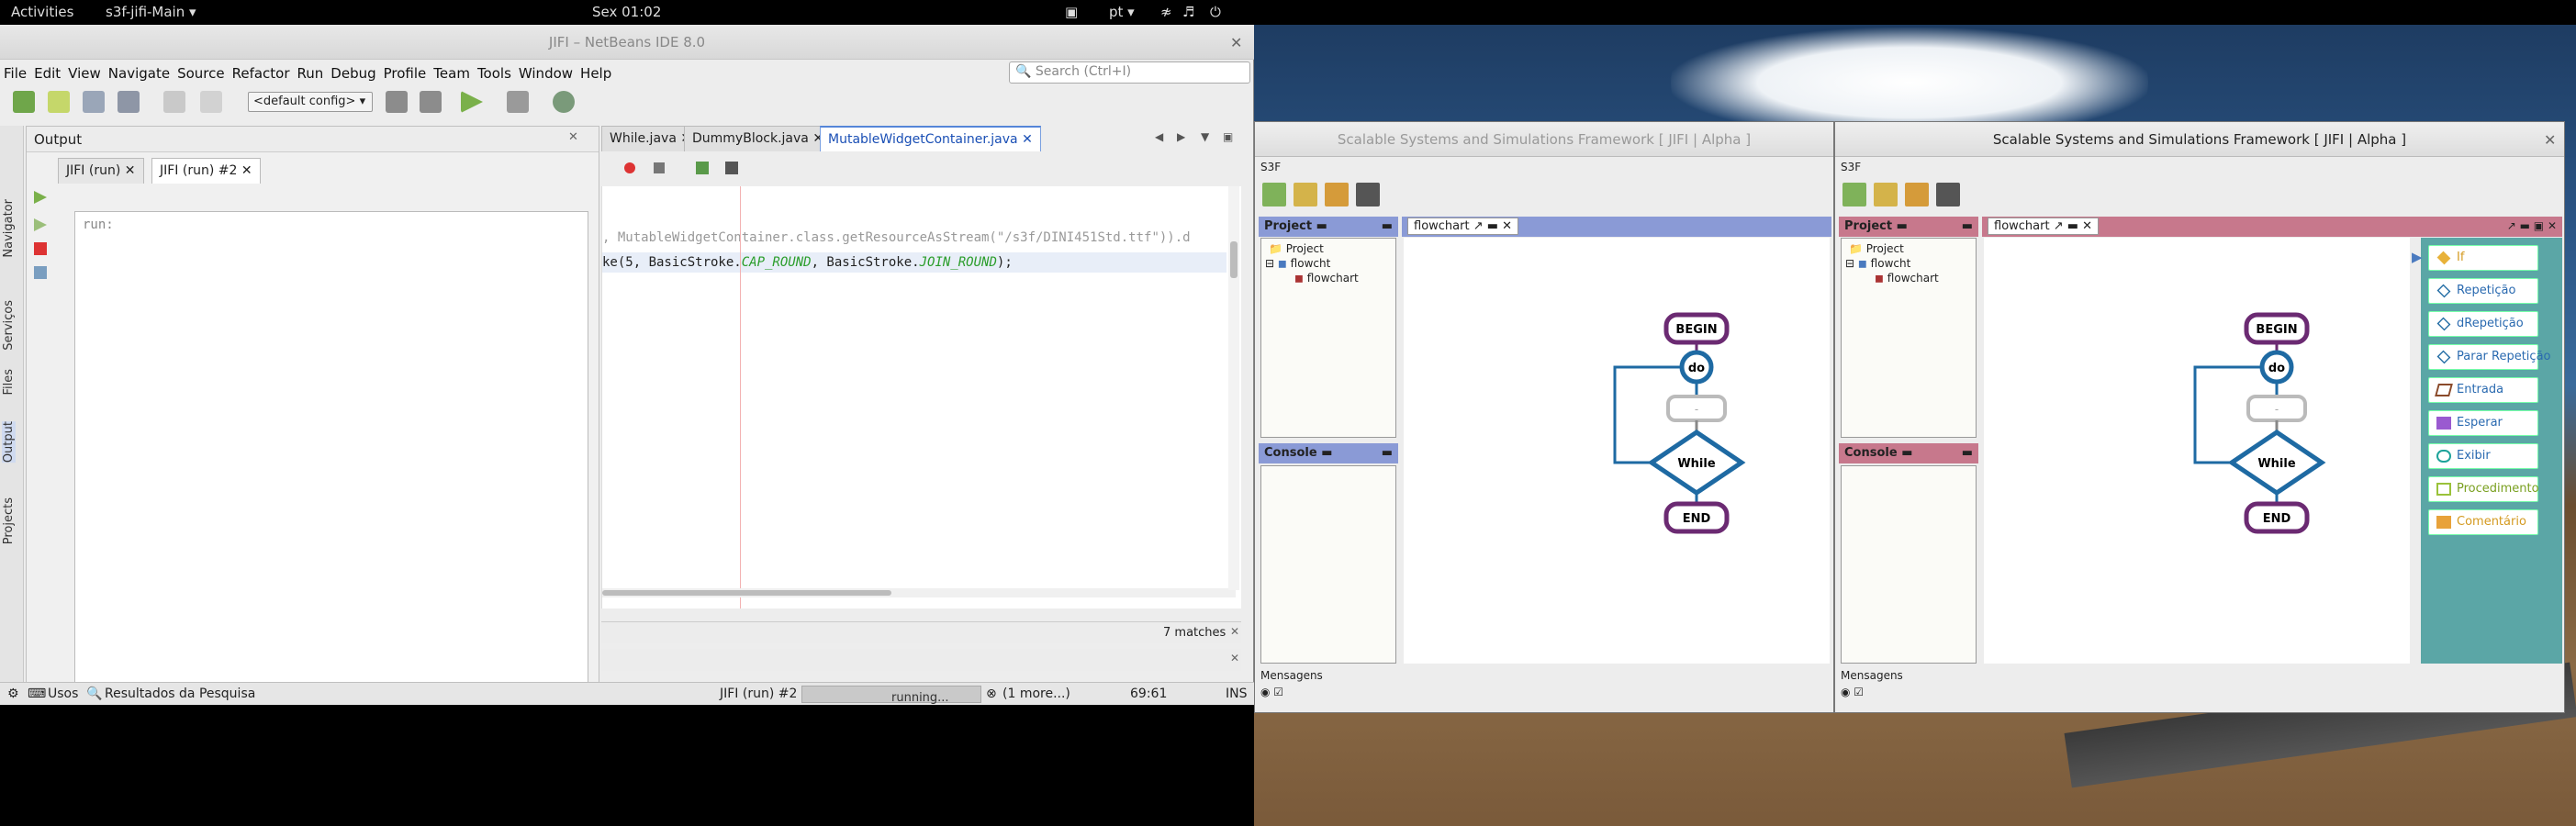 This screenshot has height=826, width=2576. I want to click on app-menu: s3f-jifi-Main ▾, so click(151, 12).